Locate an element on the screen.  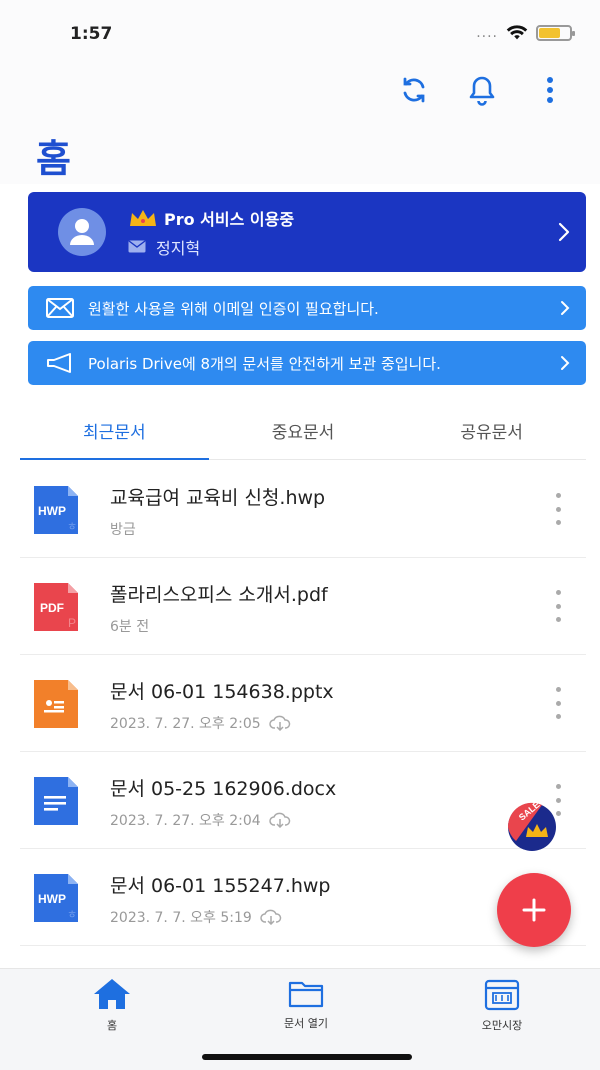
document-tabs: 최근문서 중요문서 공유문서 is located at coordinates (303, 431).